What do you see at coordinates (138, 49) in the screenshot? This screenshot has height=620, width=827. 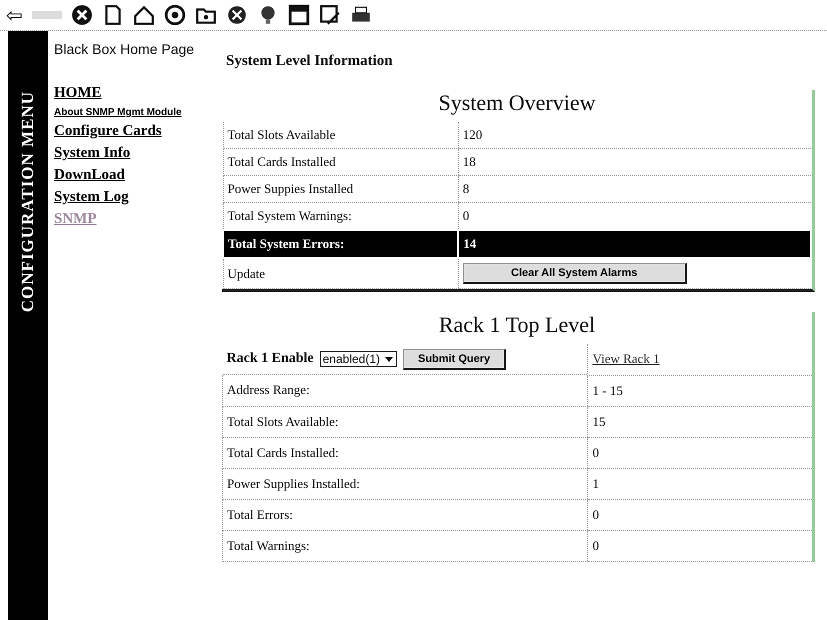 I see `home-page-link: Black Box Home Page` at bounding box center [138, 49].